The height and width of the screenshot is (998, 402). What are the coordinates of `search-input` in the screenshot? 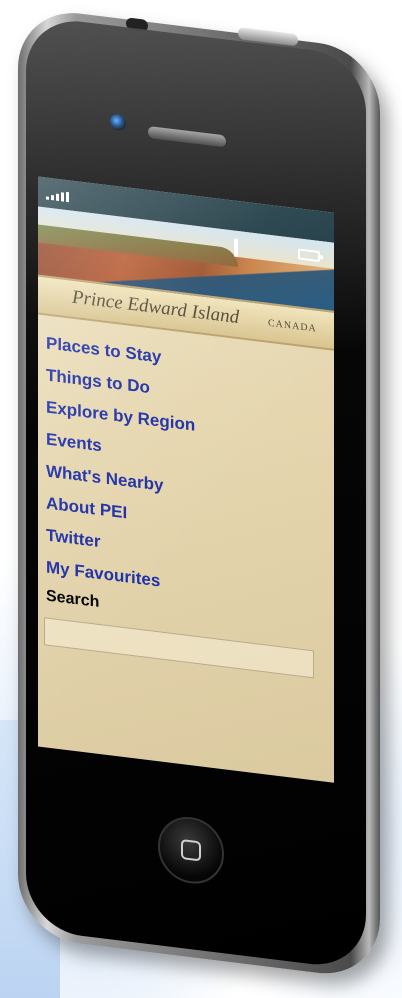 It's located at (179, 648).